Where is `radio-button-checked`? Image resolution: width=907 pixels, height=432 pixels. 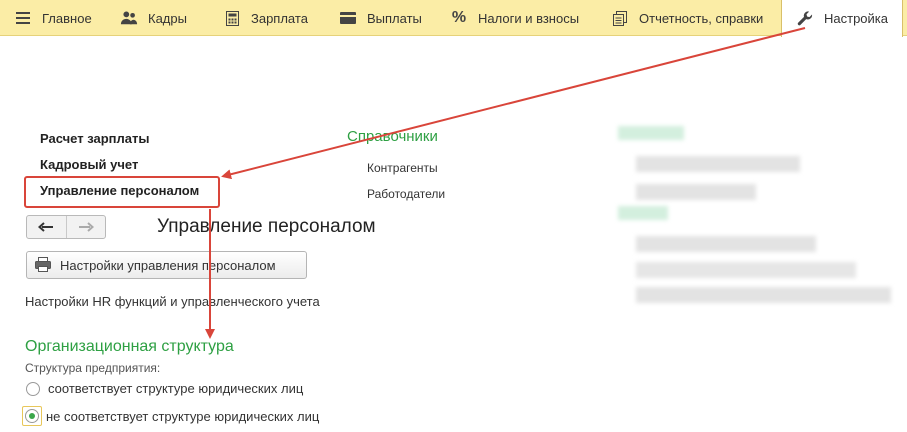 radio-button-checked is located at coordinates (32, 416).